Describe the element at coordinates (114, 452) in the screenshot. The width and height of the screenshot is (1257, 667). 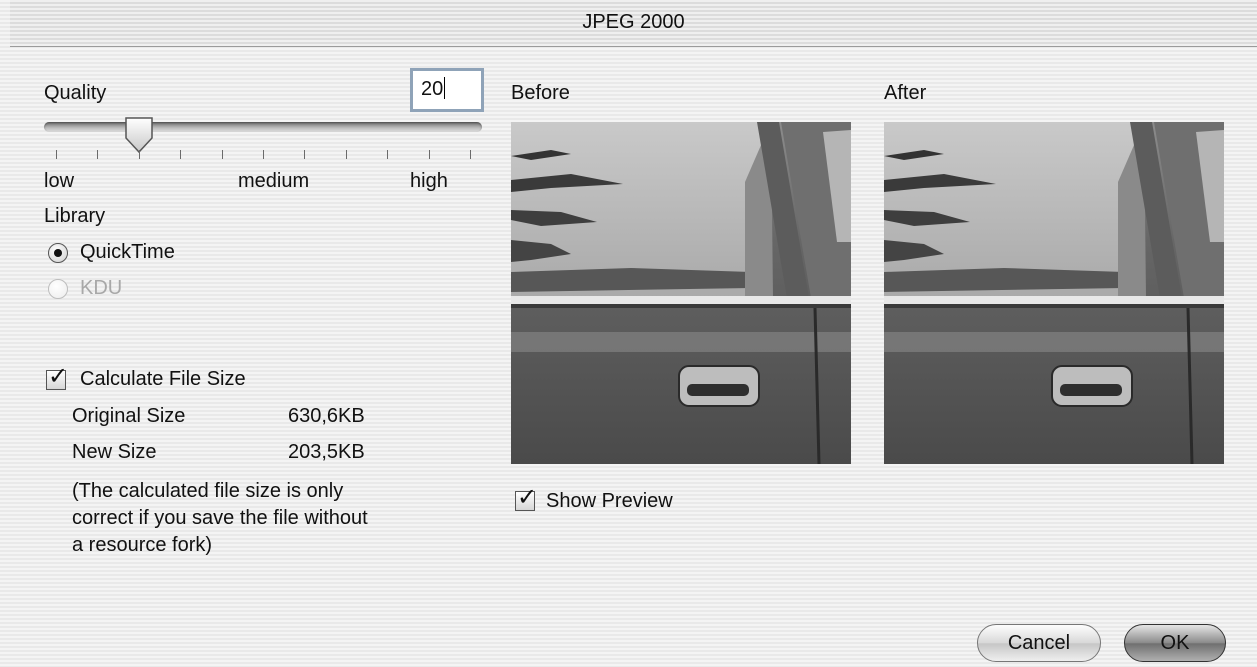
I see `new-size-label: New Size` at that location.